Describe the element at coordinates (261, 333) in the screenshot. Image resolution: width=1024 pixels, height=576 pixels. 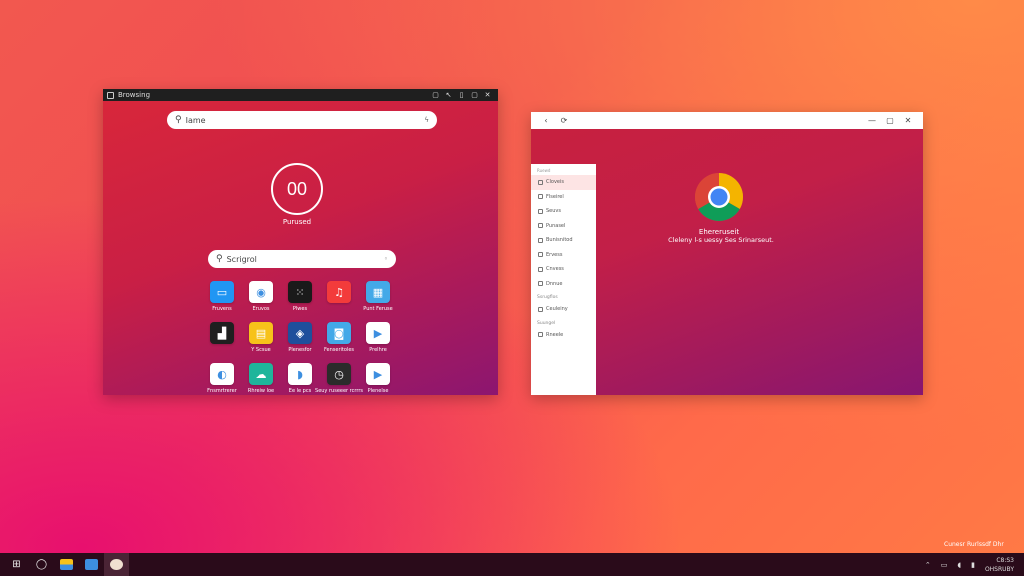
I see `folder-icon: ▤` at that location.